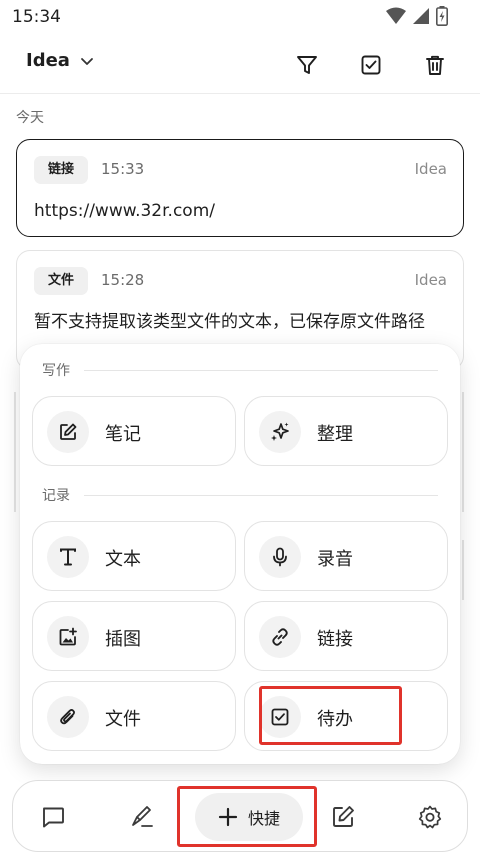 Image resolution: width=480 pixels, height=853 pixels. Describe the element at coordinates (442, 16) in the screenshot. I see `battery-icon` at that location.